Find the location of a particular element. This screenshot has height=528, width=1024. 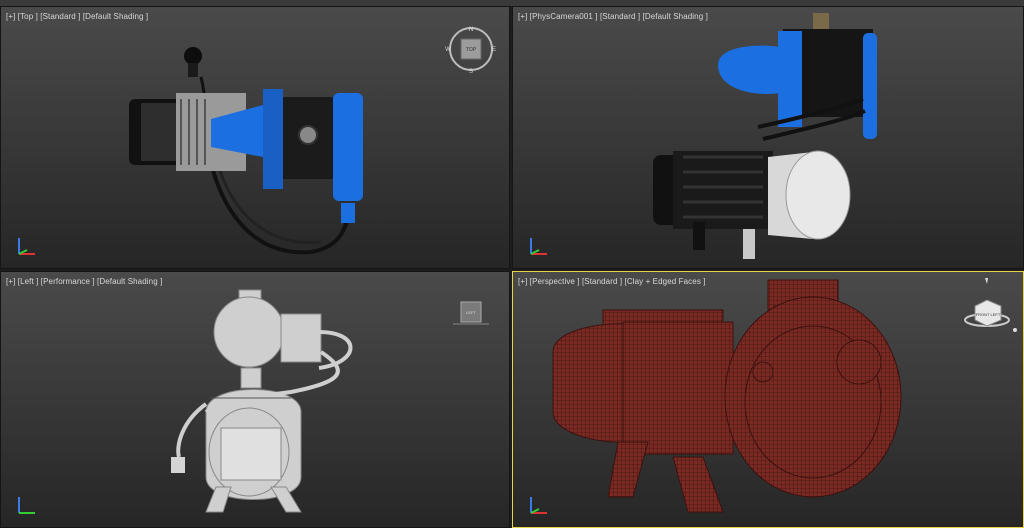

viewcube: FRONT LEFT is located at coordinates (988, 305).